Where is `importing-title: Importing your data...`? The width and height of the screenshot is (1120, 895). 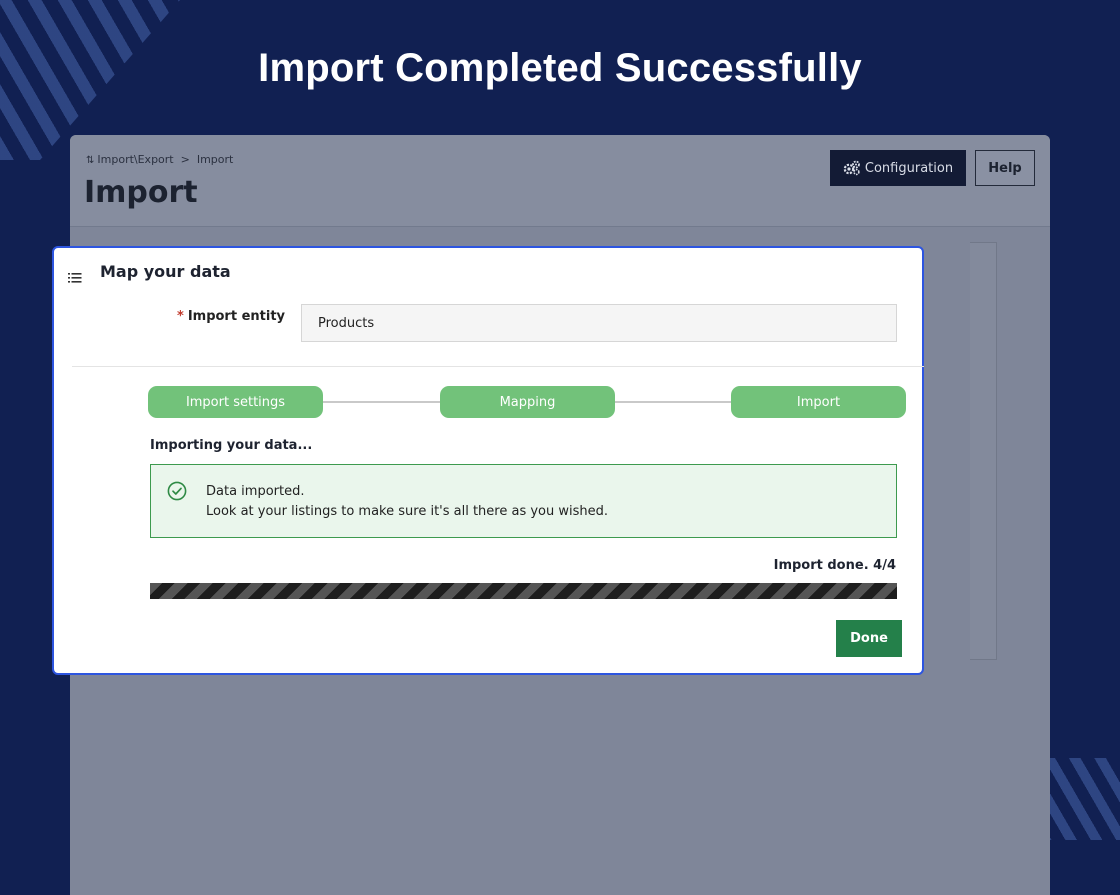 importing-title: Importing your data... is located at coordinates (231, 445).